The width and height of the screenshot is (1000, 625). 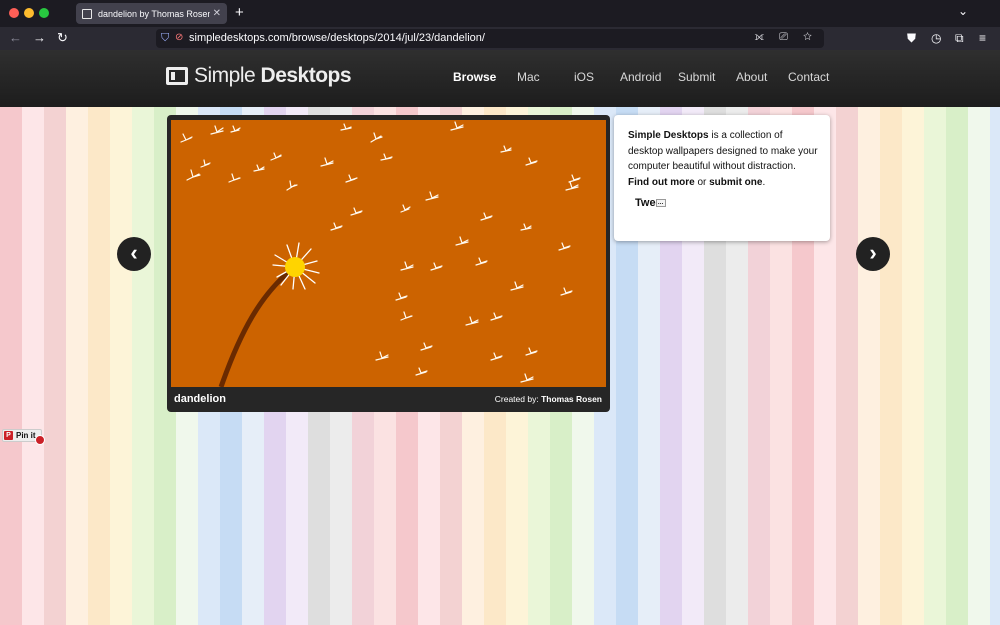 I want to click on nav-ios: iOS, so click(x=584, y=77).